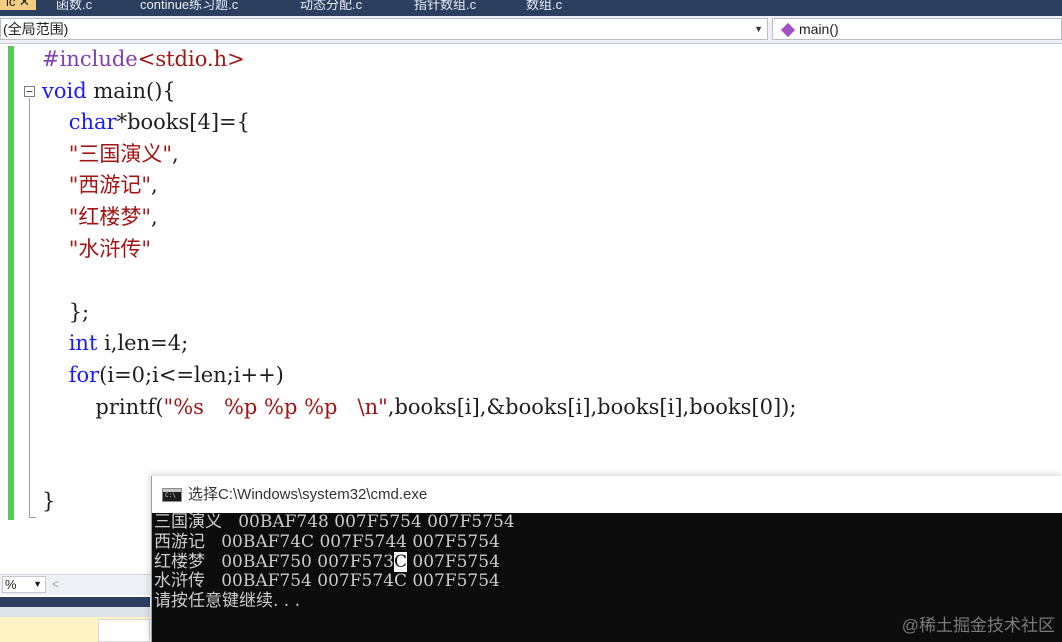 The image size is (1062, 642). What do you see at coordinates (49, 501) in the screenshot?
I see `code-token: }` at bounding box center [49, 501].